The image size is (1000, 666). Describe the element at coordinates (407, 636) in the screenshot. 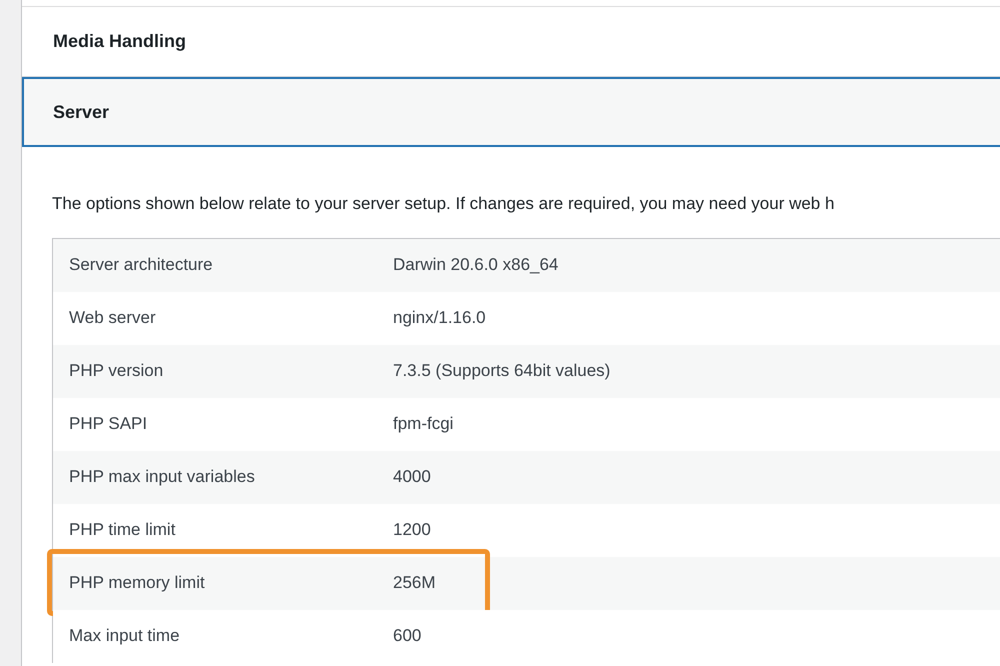

I see `table-cell-text: 600` at that location.